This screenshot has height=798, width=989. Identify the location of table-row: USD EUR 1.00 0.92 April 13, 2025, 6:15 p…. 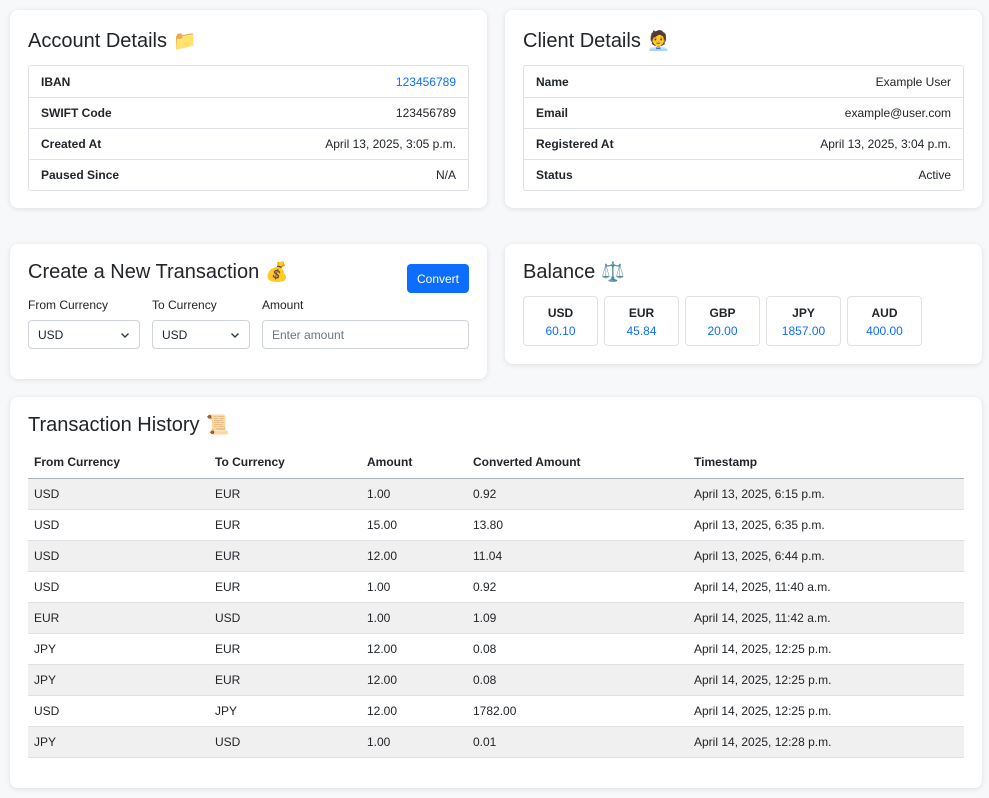
(496, 494).